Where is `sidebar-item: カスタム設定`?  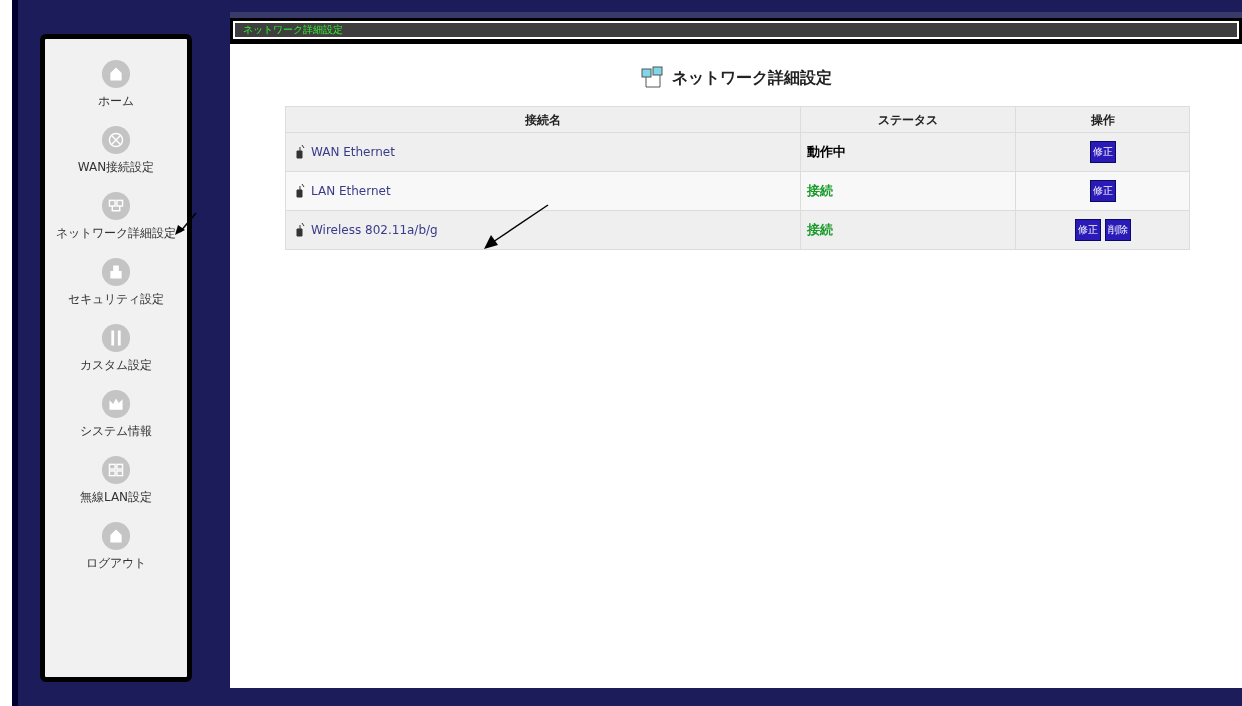 sidebar-item: カスタム設定 is located at coordinates (116, 352).